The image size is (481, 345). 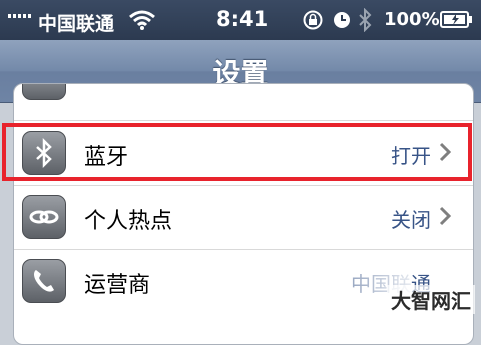 I want to click on chevron-right-icon, so click(x=445, y=216).